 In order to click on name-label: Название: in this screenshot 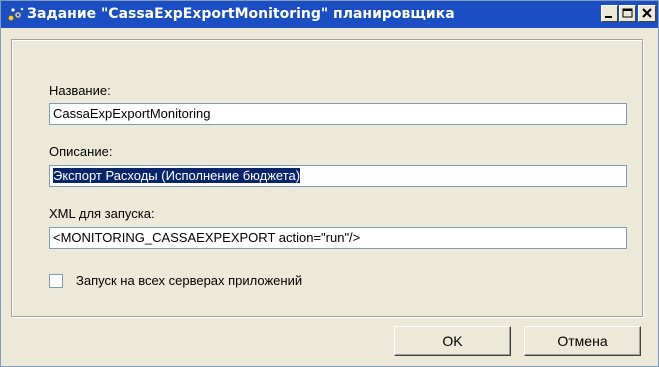, I will do `click(80, 90)`.